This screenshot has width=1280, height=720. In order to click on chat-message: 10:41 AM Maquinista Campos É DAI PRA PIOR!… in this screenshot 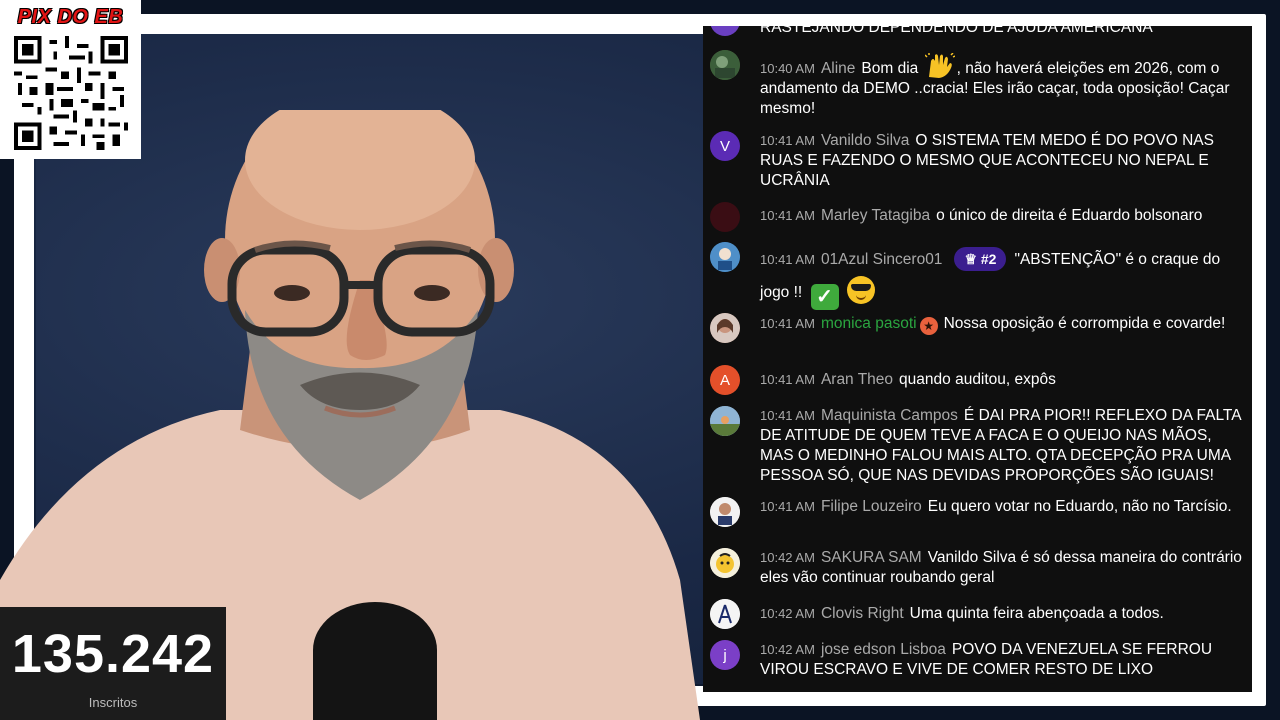, I will do `click(977, 446)`.